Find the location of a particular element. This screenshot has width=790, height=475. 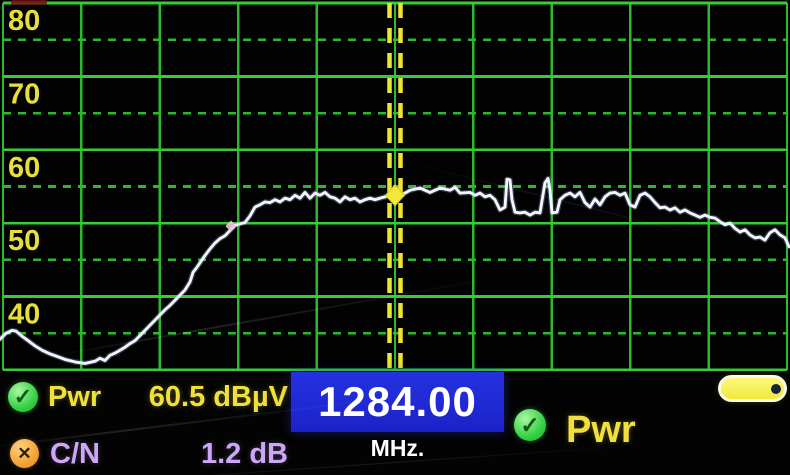

mode-button-label: Pwr is located at coordinates (601, 430).